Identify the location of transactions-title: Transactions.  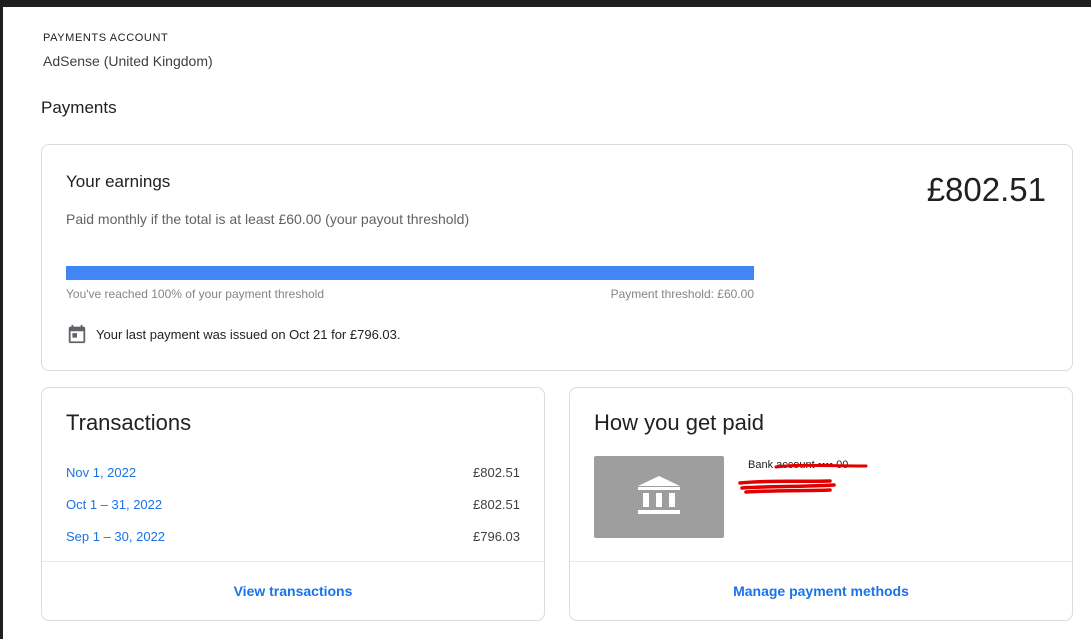
(129, 422).